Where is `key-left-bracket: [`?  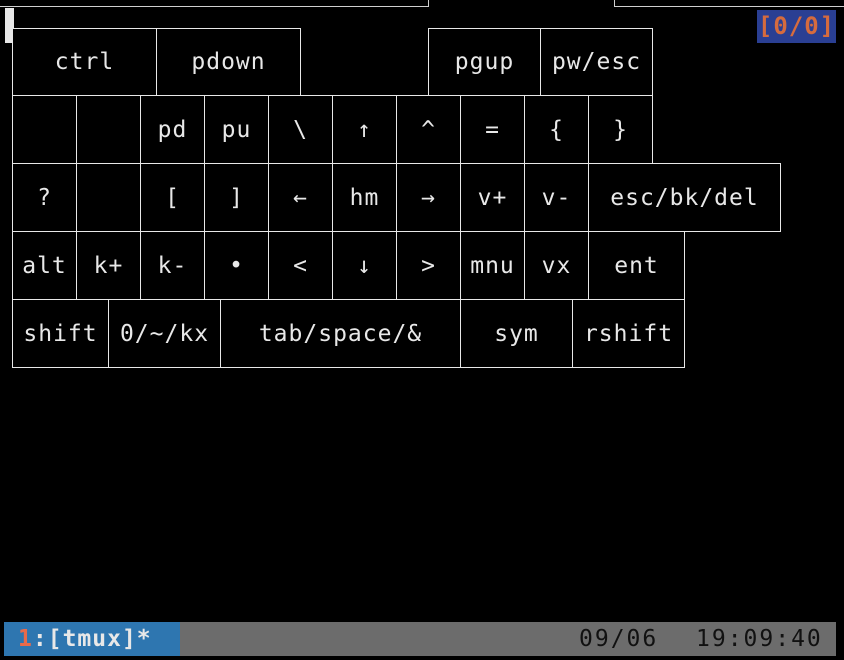 key-left-bracket: [ is located at coordinates (172, 197).